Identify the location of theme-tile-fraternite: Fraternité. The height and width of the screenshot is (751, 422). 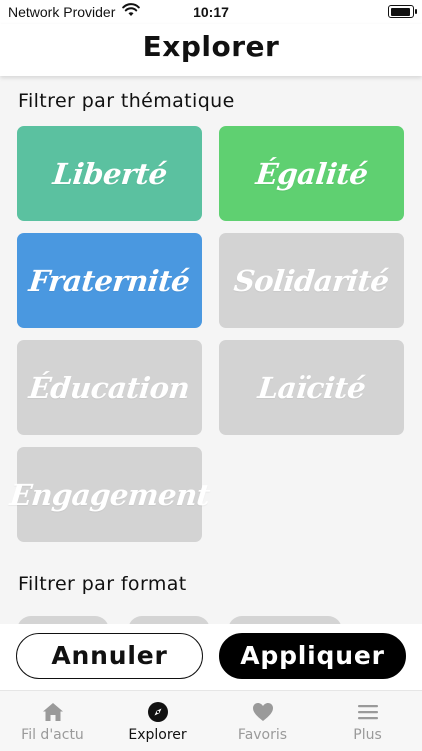
(109, 280).